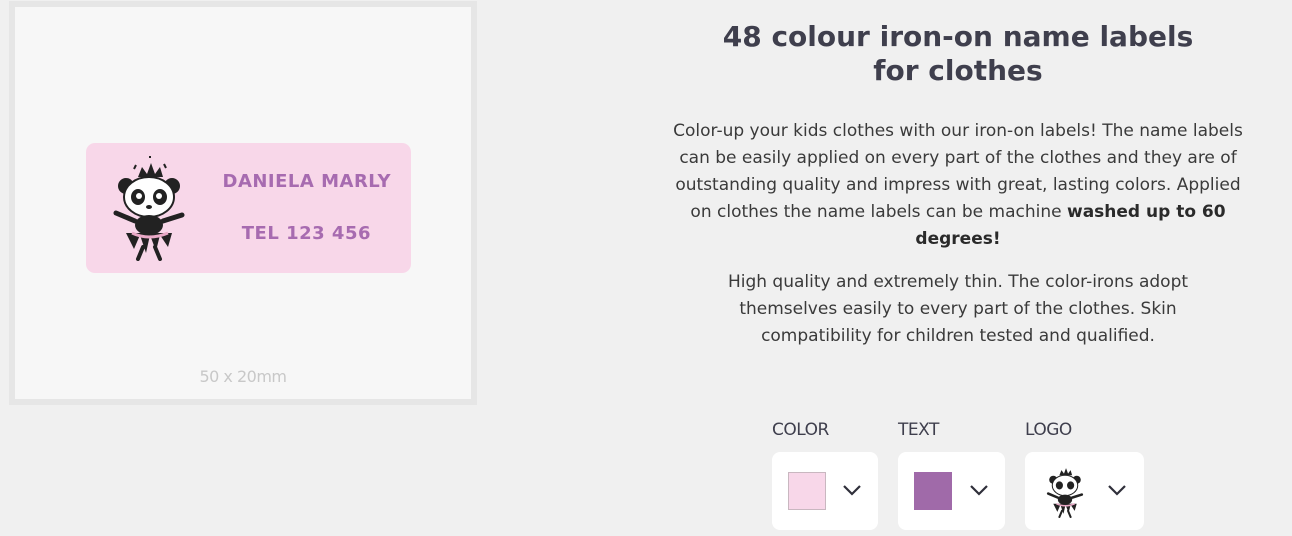 Image resolution: width=1292 pixels, height=536 pixels. What do you see at coordinates (243, 376) in the screenshot?
I see `label-size-caption: 50 x 20mm` at bounding box center [243, 376].